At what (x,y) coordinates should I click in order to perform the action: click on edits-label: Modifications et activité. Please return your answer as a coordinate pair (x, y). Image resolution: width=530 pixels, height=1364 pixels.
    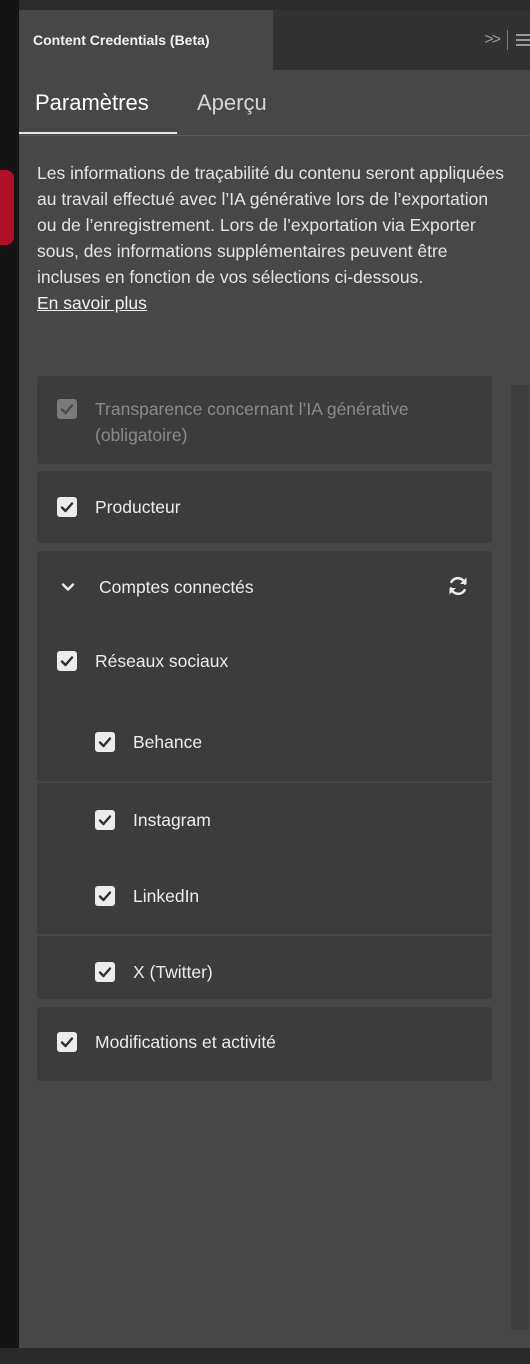
    Looking at the image, I should click on (185, 1042).